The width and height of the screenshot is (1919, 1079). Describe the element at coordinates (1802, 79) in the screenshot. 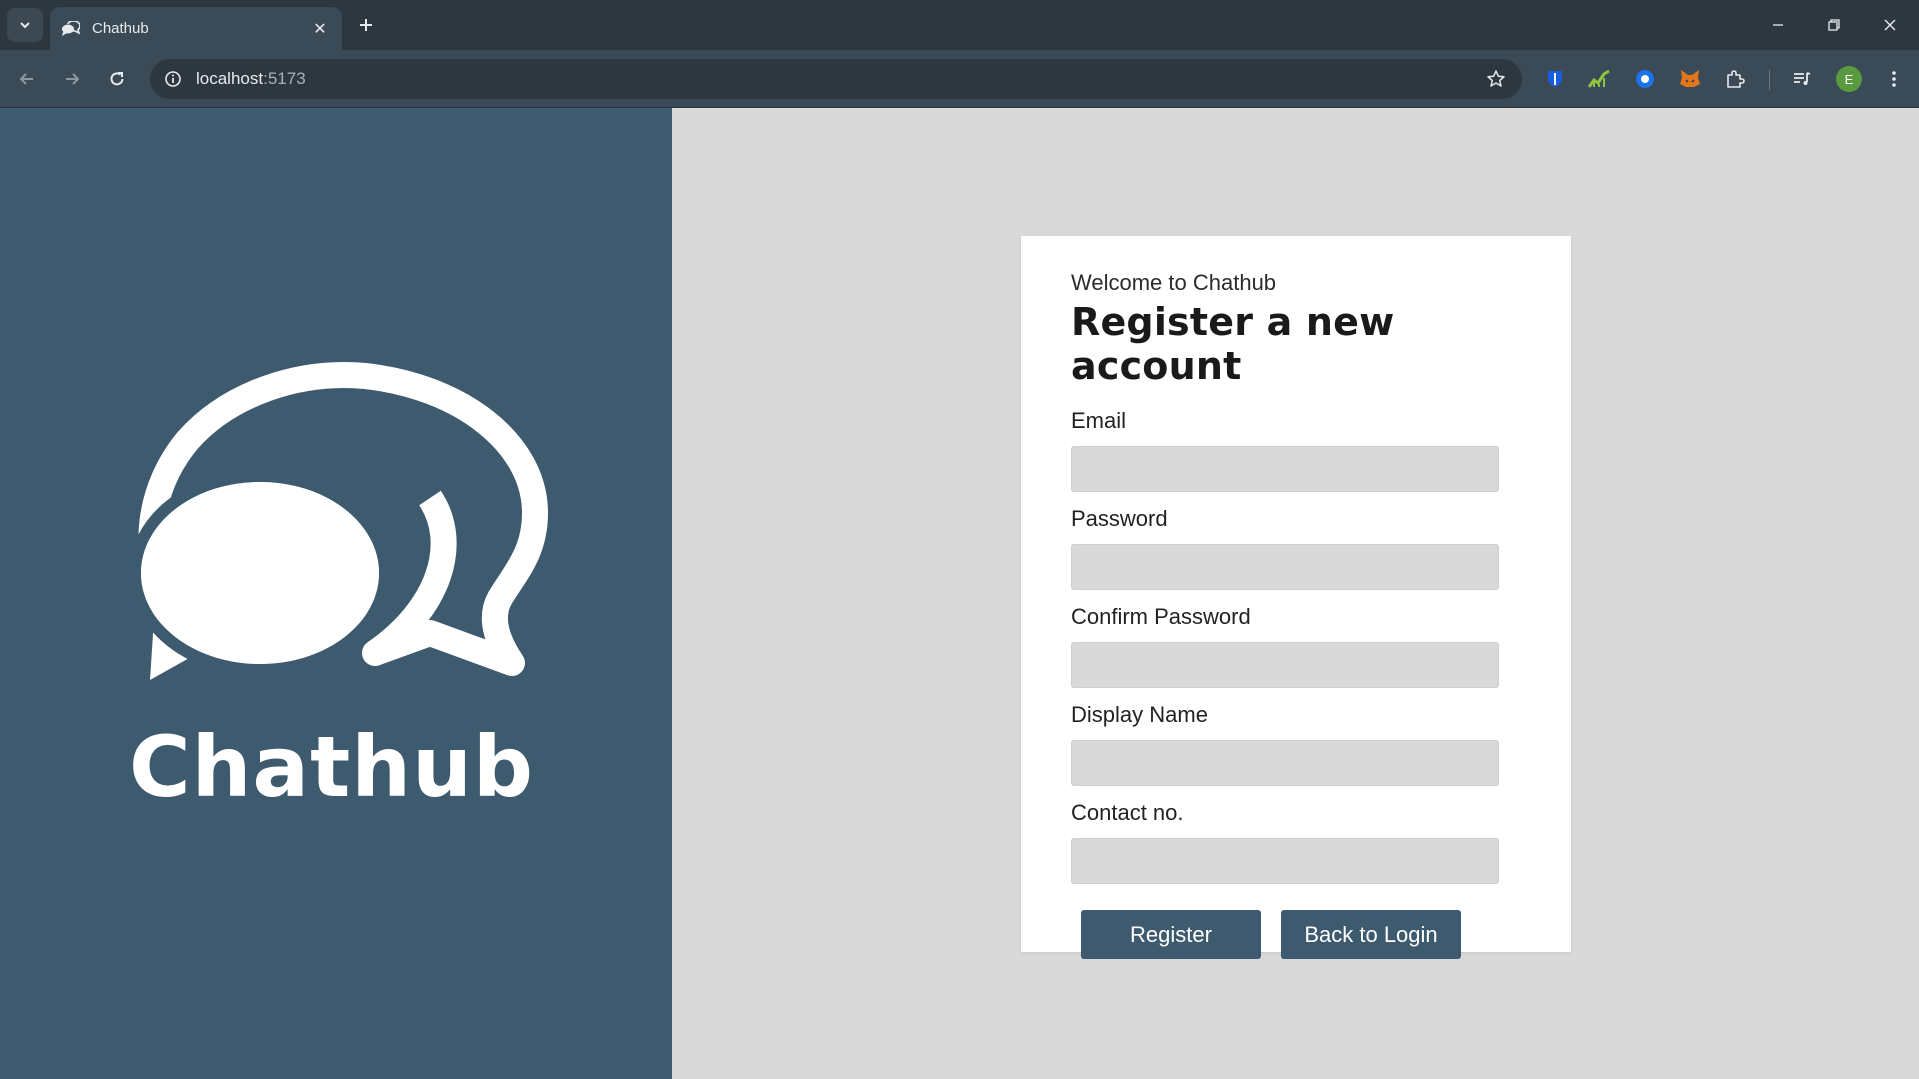

I see `media-control-icon` at that location.